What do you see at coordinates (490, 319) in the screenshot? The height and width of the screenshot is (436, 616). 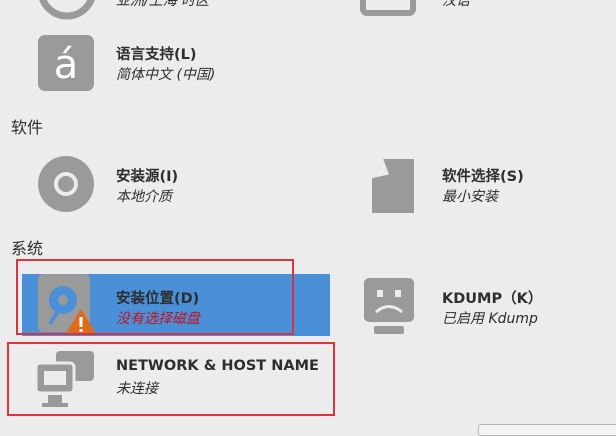 I see `kdump-status: 已启用 Kdump` at bounding box center [490, 319].